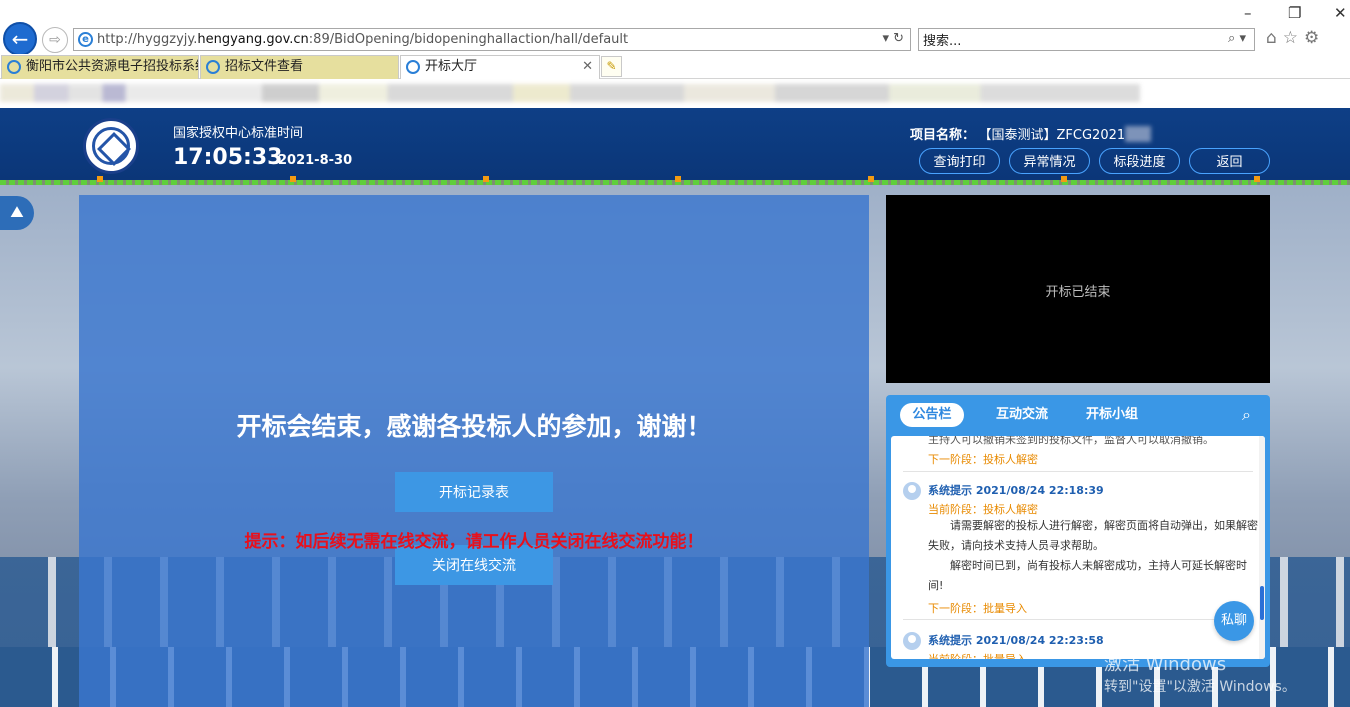 The width and height of the screenshot is (1350, 707). I want to click on section-progress-button: 标段进度, so click(1139, 161).